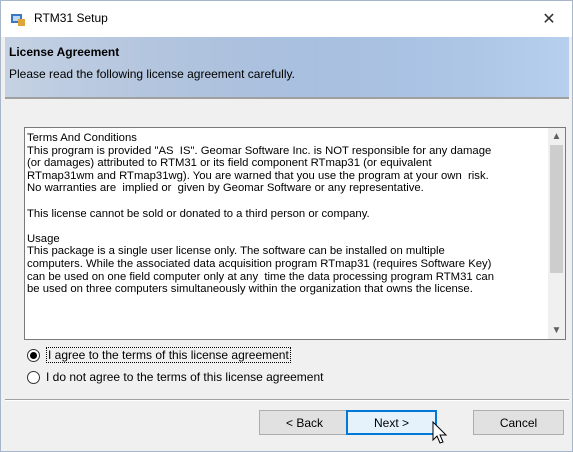 The width and height of the screenshot is (573, 452). What do you see at coordinates (18, 20) in the screenshot?
I see `setup-icon` at bounding box center [18, 20].